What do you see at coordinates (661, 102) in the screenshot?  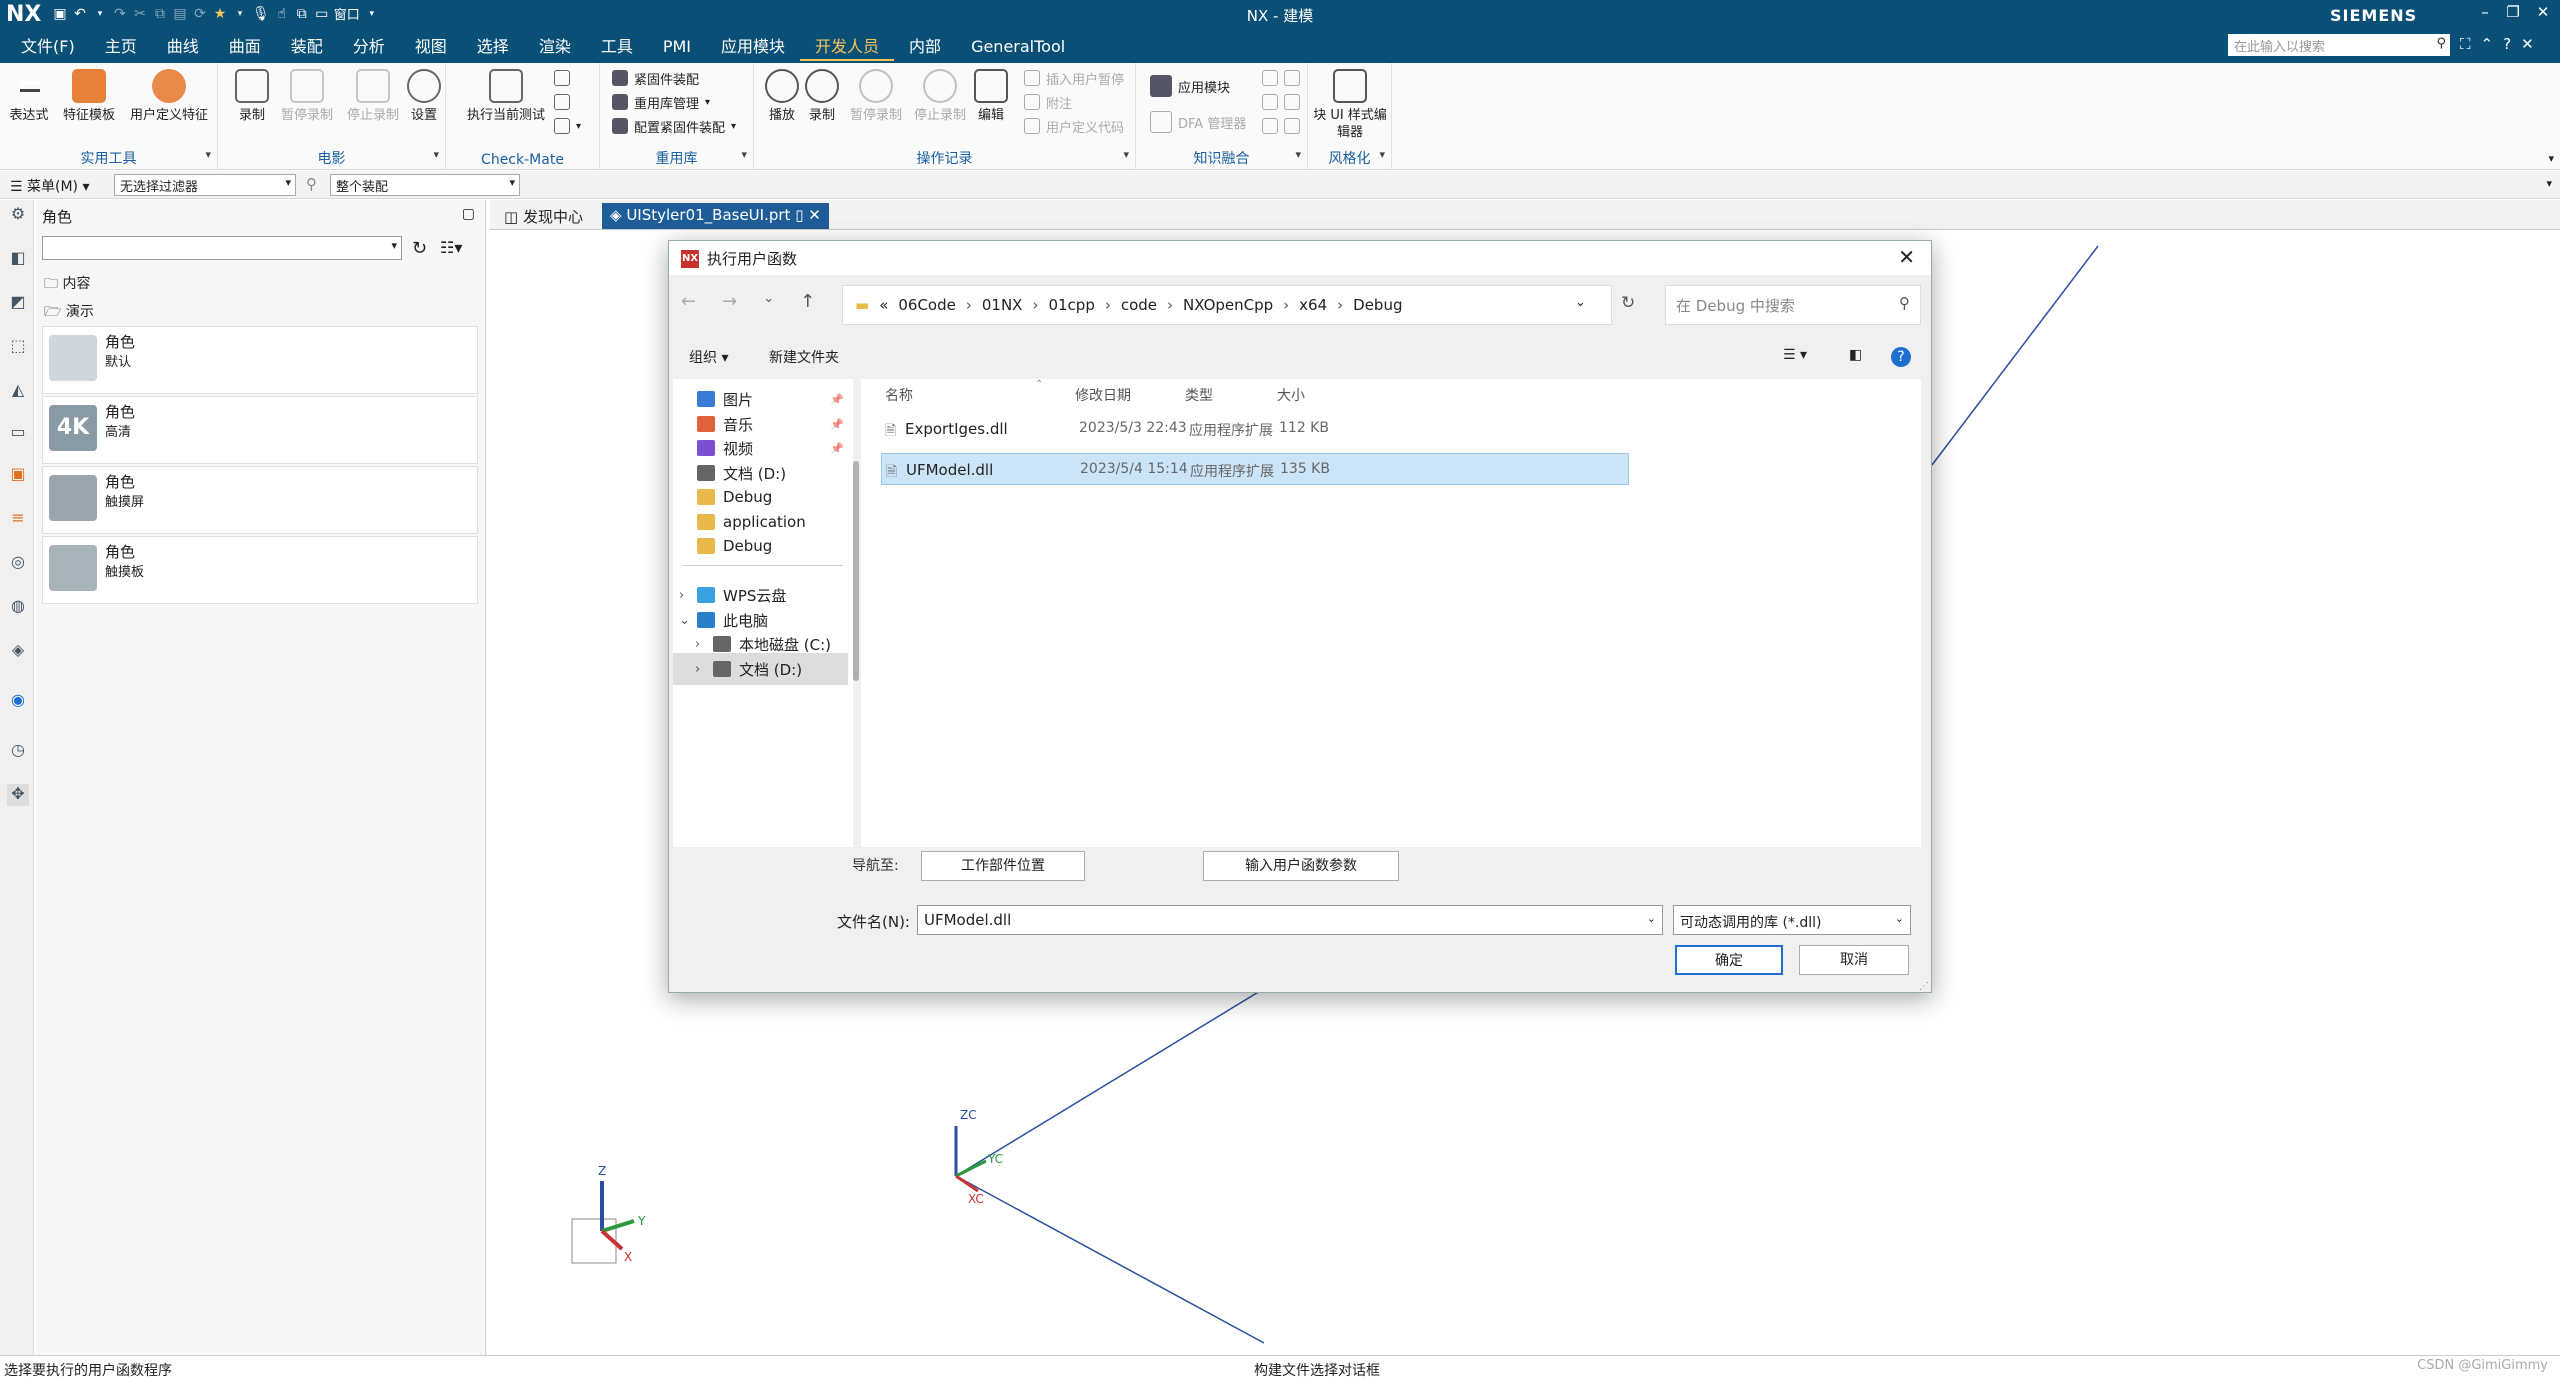 I see `reuse-library-manager-button: 重用库管理 ▾` at bounding box center [661, 102].